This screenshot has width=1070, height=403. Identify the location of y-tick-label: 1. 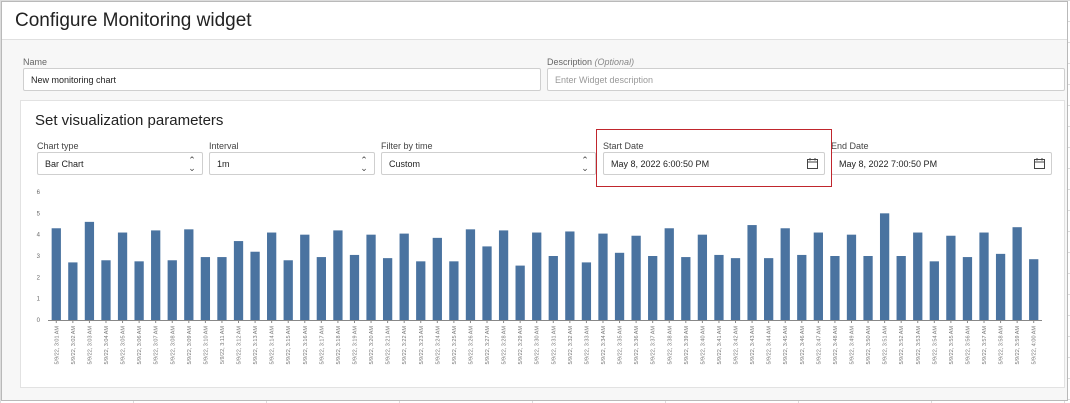
(39, 300).